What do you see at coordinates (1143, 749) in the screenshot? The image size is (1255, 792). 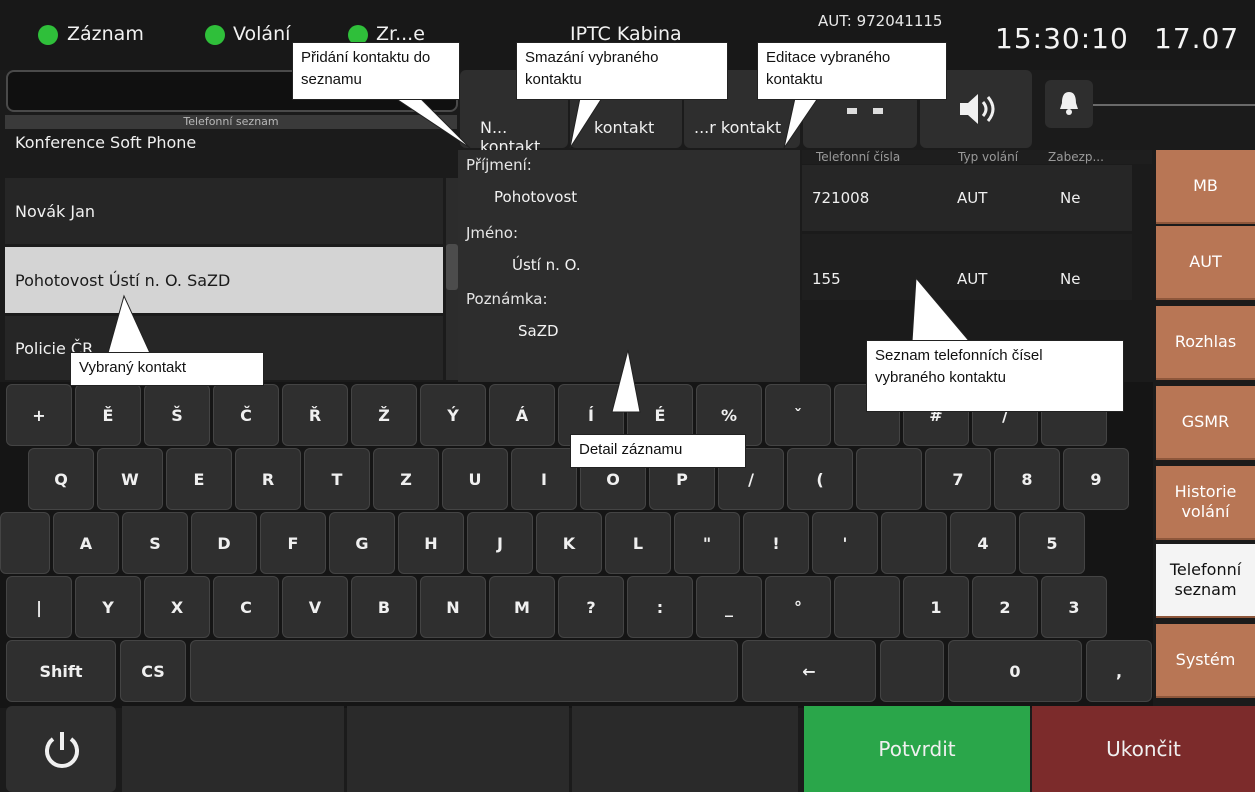 I see `end-button: Ukončit` at bounding box center [1143, 749].